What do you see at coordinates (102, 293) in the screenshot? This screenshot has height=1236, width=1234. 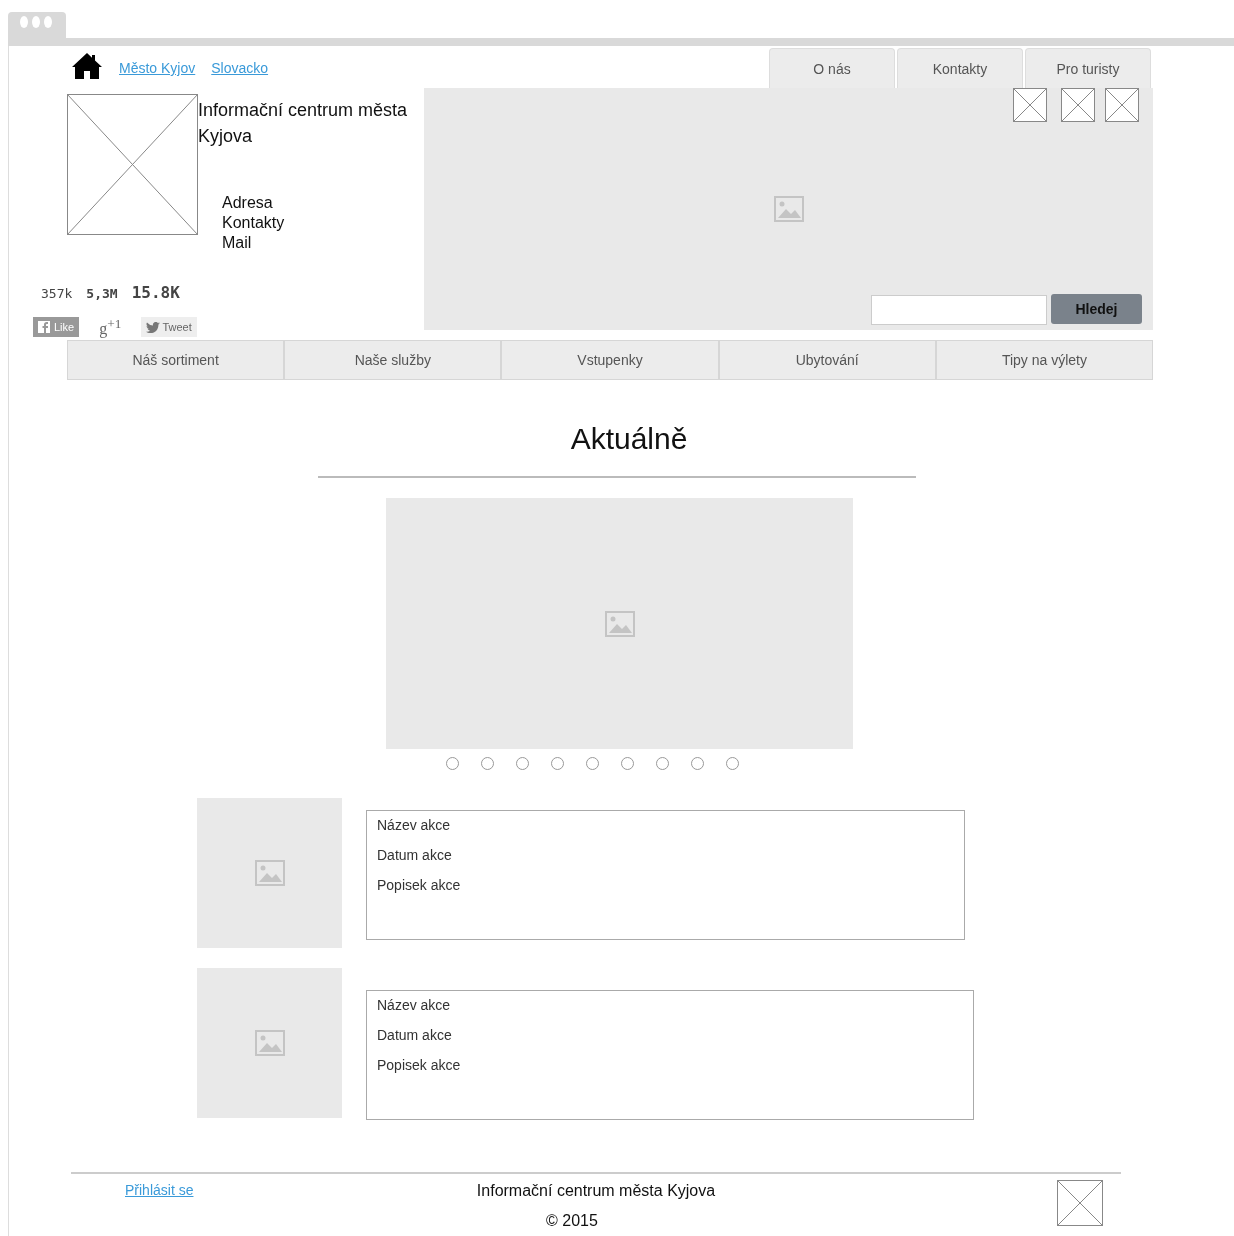 I see `share-count: 5,3M` at bounding box center [102, 293].